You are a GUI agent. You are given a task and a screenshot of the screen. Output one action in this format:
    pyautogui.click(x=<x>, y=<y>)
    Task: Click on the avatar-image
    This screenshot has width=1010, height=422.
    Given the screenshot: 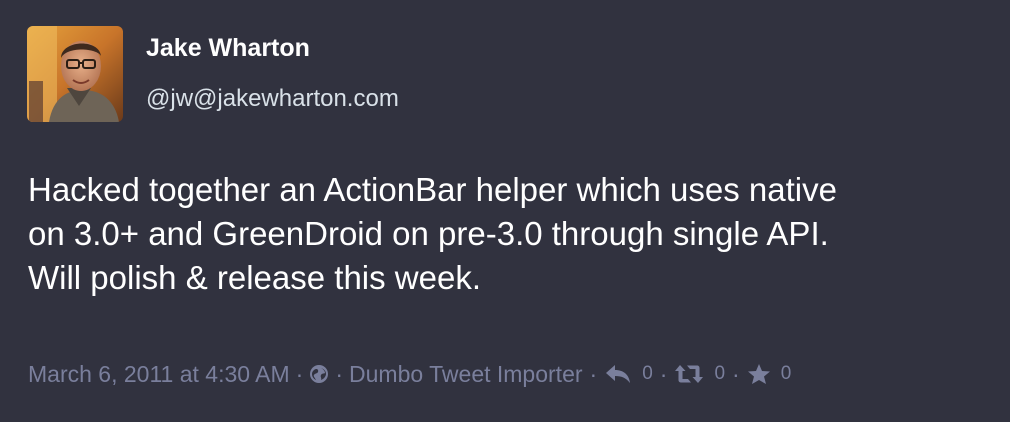 What is the action you would take?
    pyautogui.click(x=75, y=74)
    